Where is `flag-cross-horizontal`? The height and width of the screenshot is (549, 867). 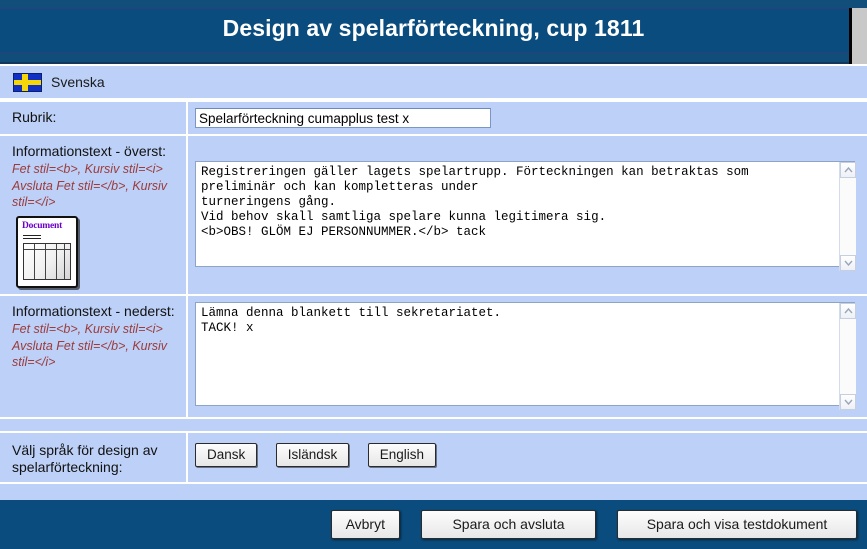 flag-cross-horizontal is located at coordinates (27, 82).